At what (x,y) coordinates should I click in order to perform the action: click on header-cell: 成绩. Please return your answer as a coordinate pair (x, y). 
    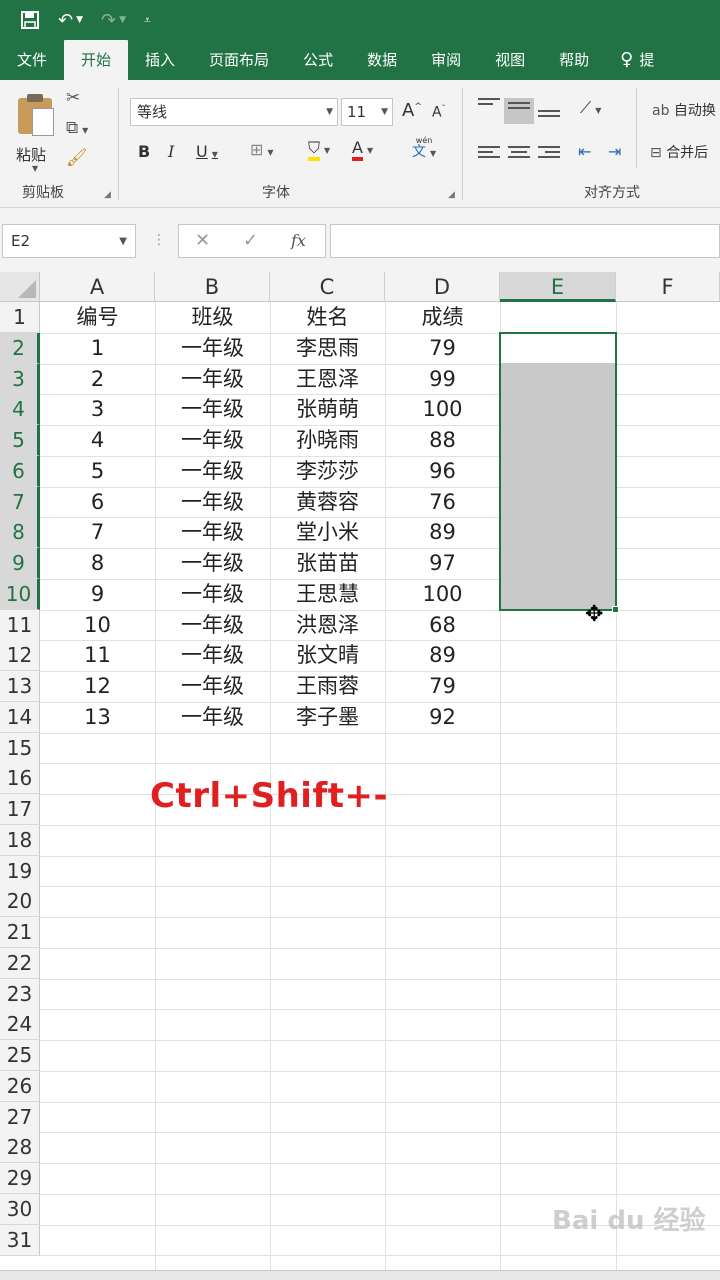
    Looking at the image, I should click on (442, 317).